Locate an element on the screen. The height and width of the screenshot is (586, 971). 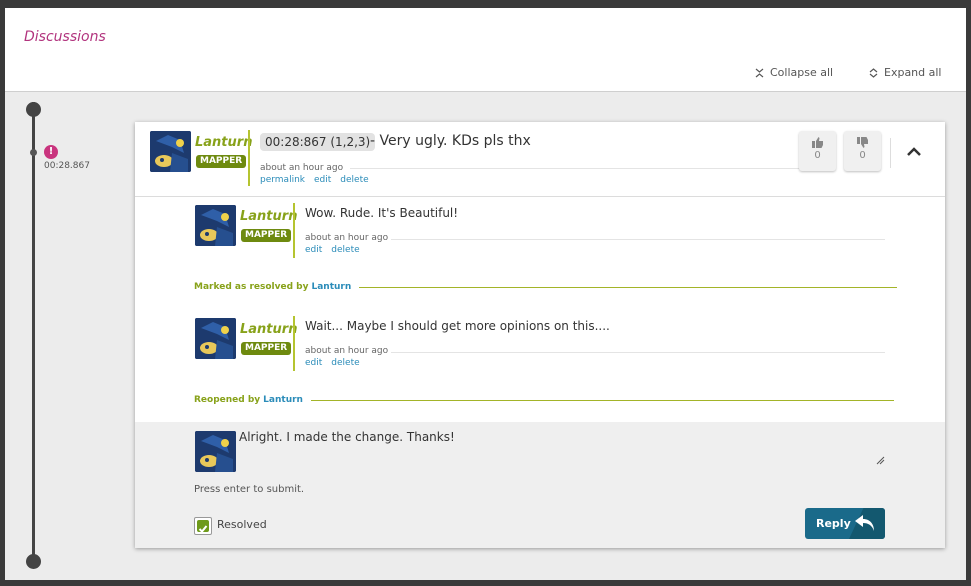
collapse-discussion-button is located at coordinates (914, 151).